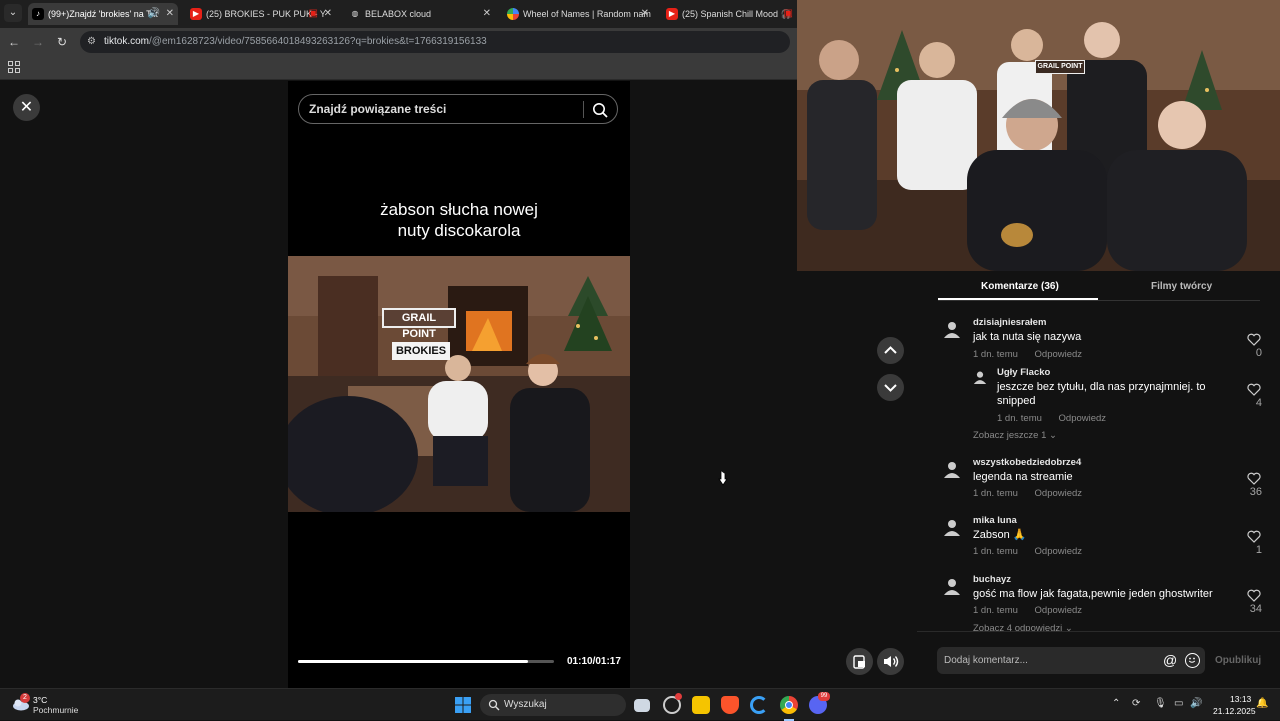 The height and width of the screenshot is (721, 1280). I want to click on chevron-up-icon, so click(890, 350).